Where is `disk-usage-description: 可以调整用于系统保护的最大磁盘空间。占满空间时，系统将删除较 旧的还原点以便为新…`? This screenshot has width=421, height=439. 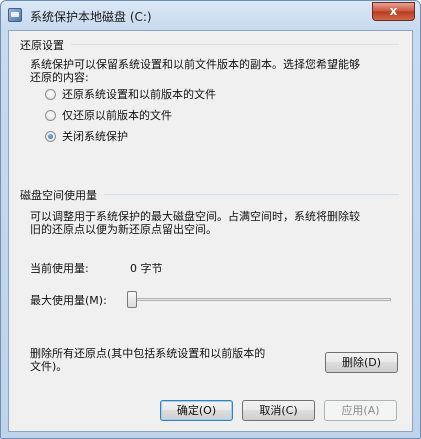 disk-usage-description: 可以调整用于系统保护的最大磁盘空间。占满空间时，系统将删除较 旧的还原点以便为新… is located at coordinates (195, 223).